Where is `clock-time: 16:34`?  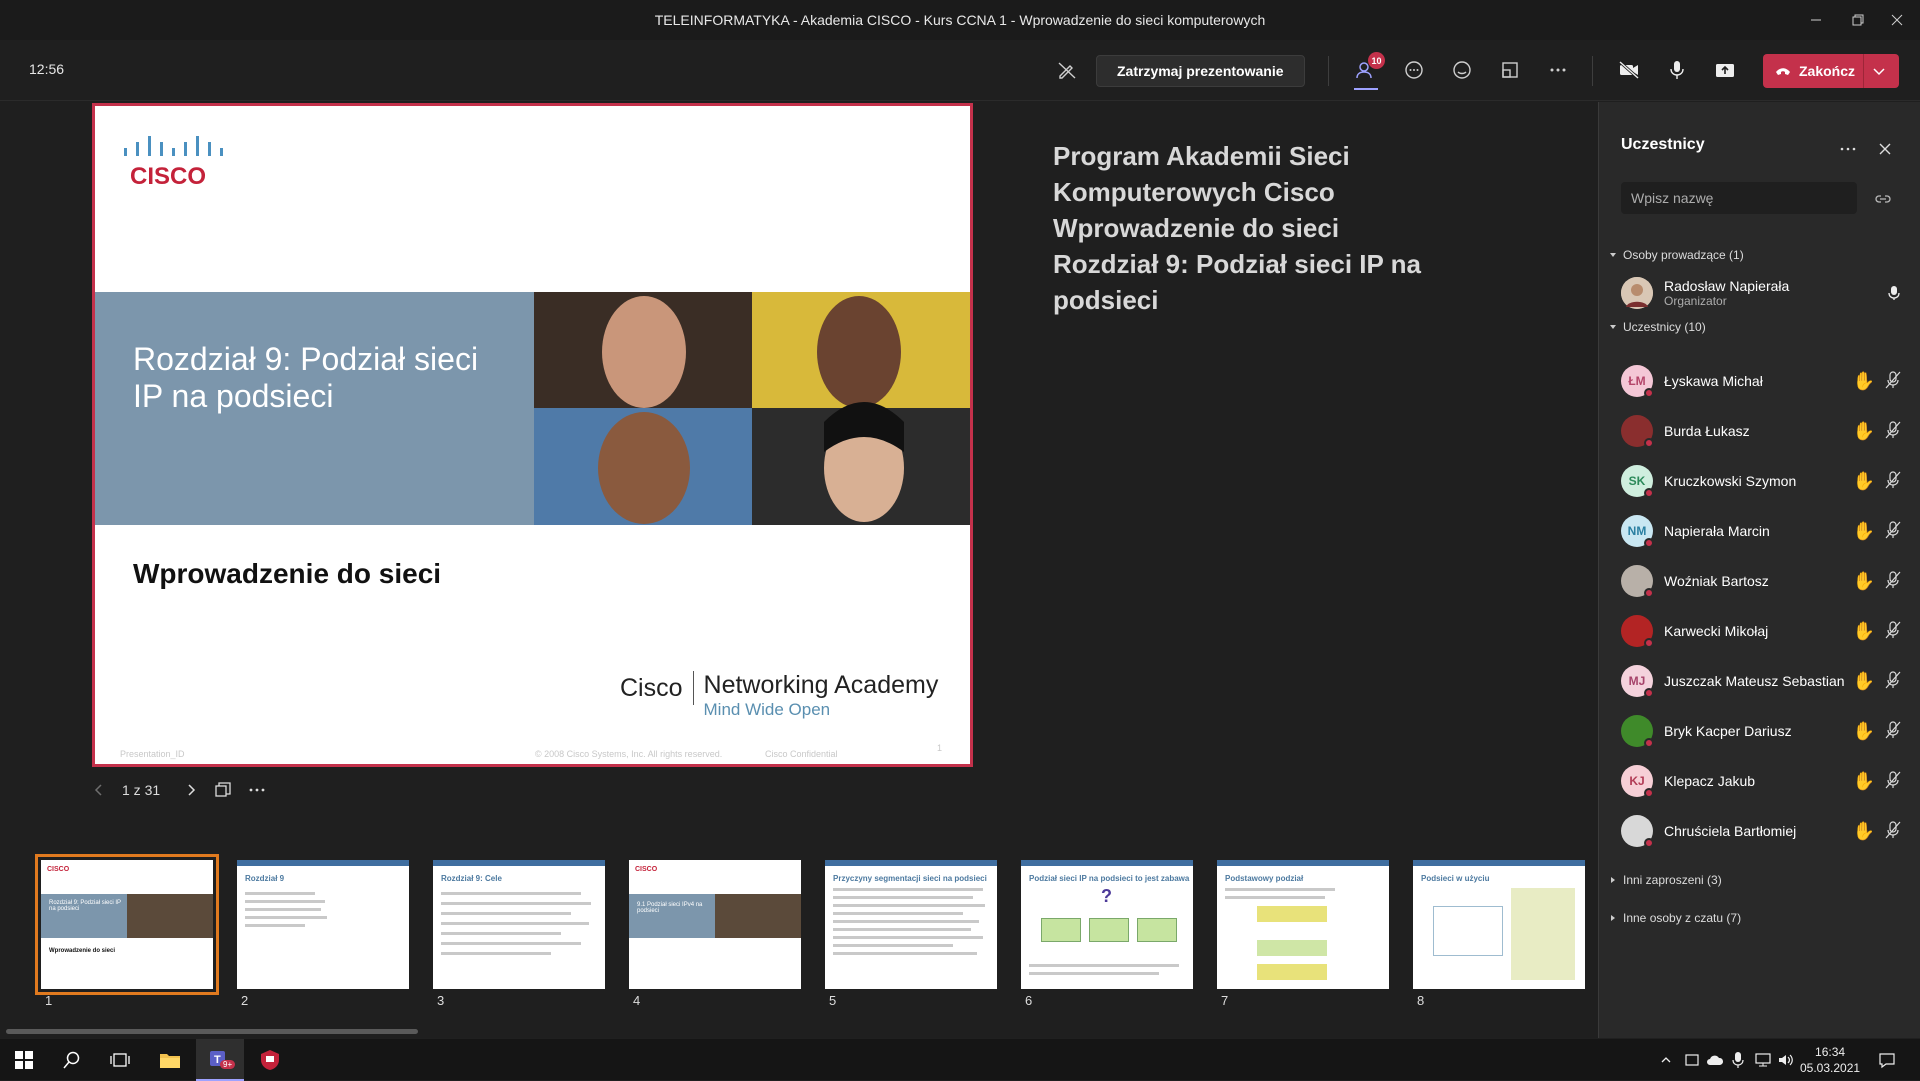 clock-time: 16:34 is located at coordinates (1830, 1052).